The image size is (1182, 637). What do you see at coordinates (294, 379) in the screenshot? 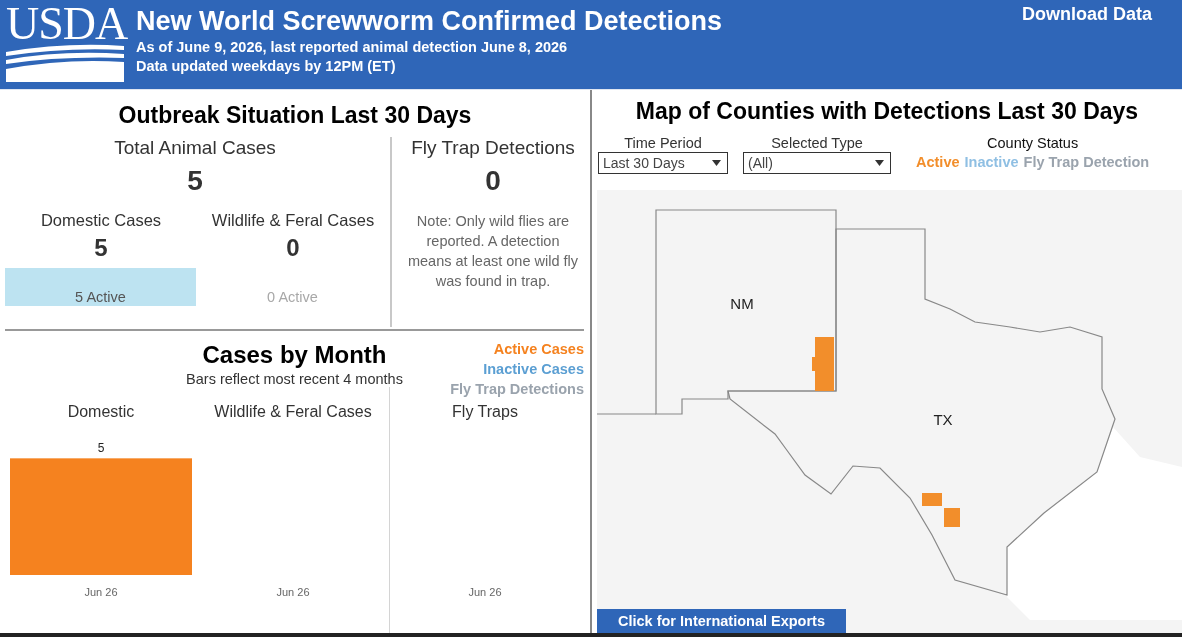
I see `section-subtitle: Bars reflect most recent 4 months` at bounding box center [294, 379].